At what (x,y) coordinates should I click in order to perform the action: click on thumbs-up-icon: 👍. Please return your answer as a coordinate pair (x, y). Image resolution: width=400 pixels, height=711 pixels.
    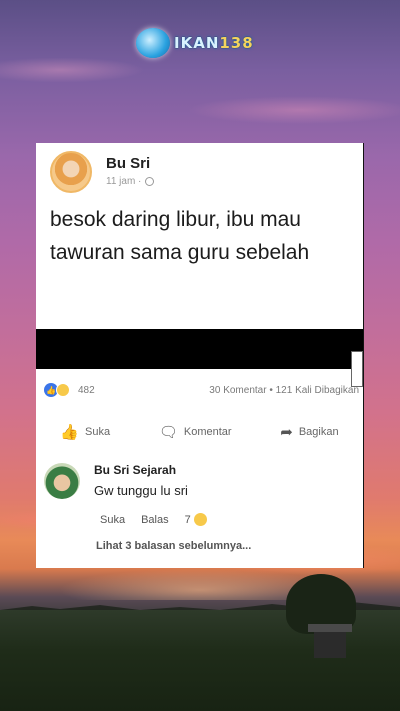
    Looking at the image, I should click on (70, 432).